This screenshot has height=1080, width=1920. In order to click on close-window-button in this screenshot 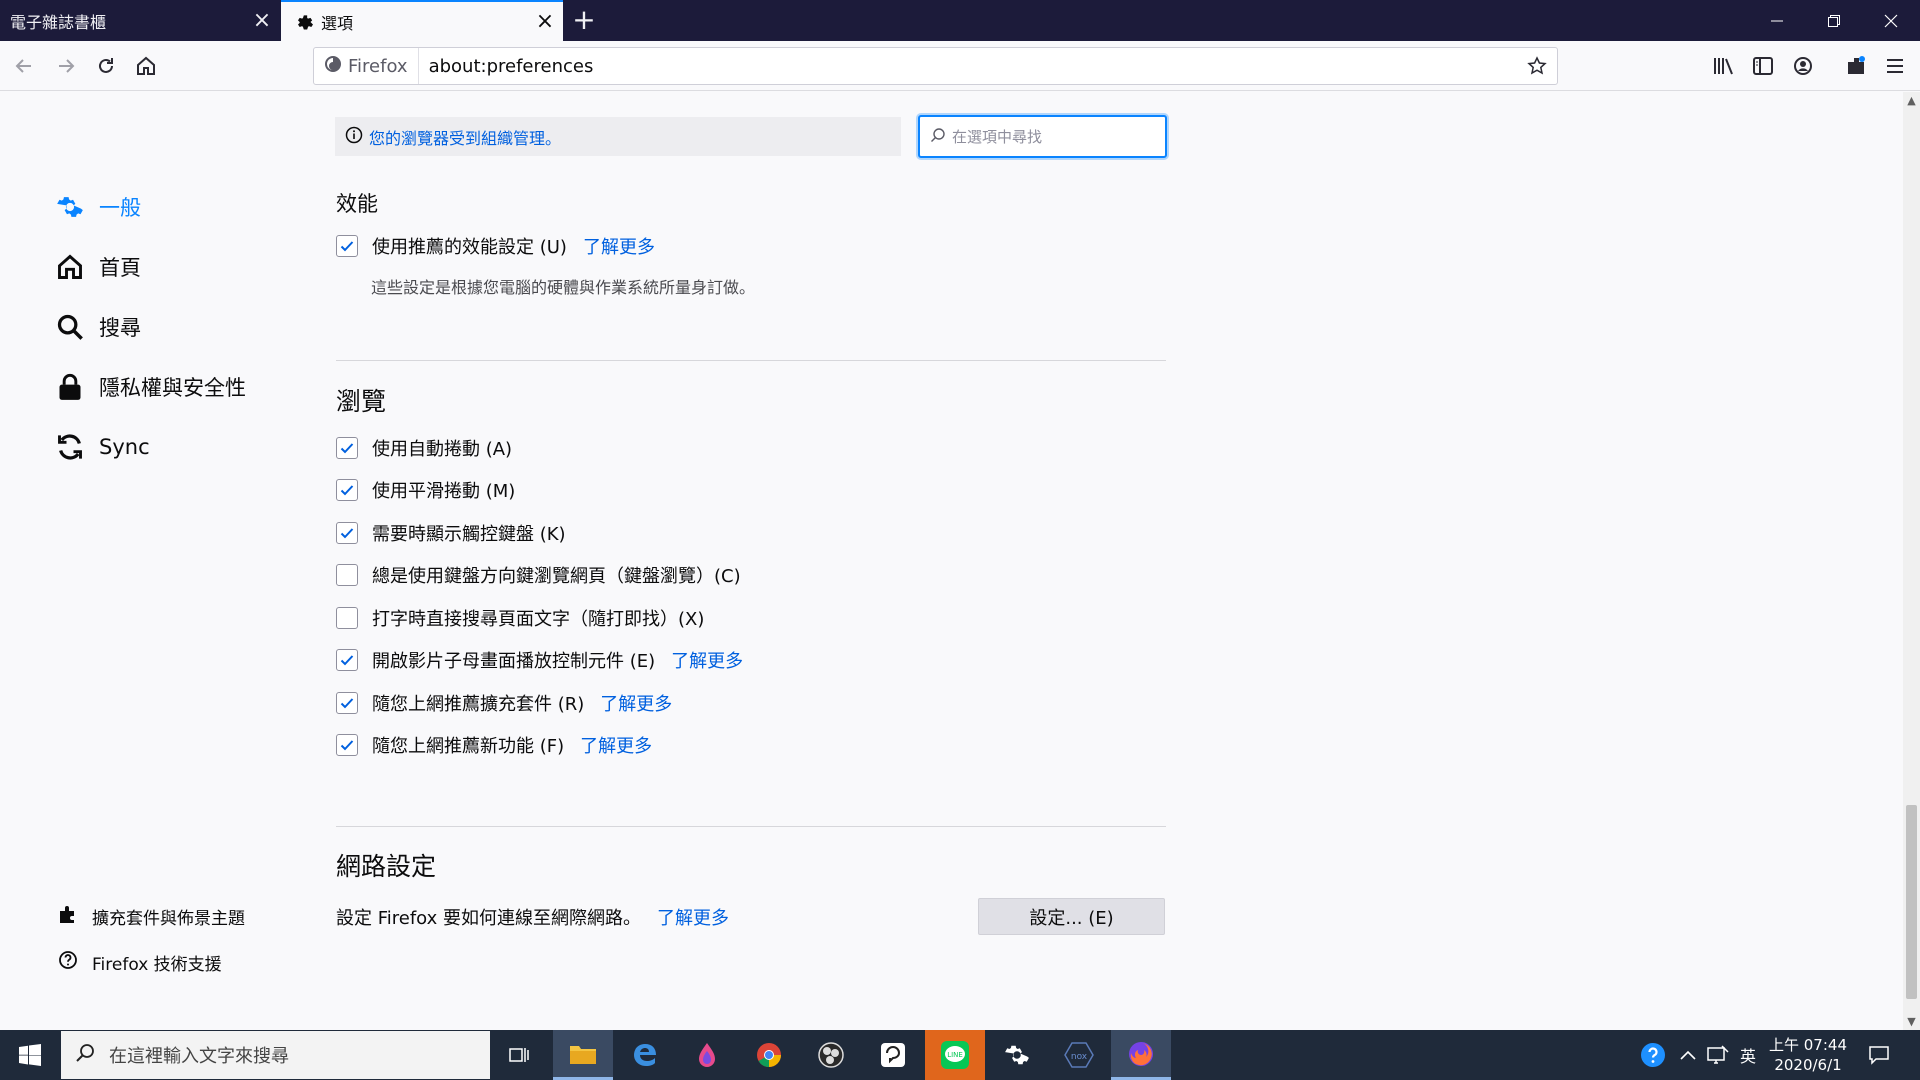, I will do `click(1891, 20)`.